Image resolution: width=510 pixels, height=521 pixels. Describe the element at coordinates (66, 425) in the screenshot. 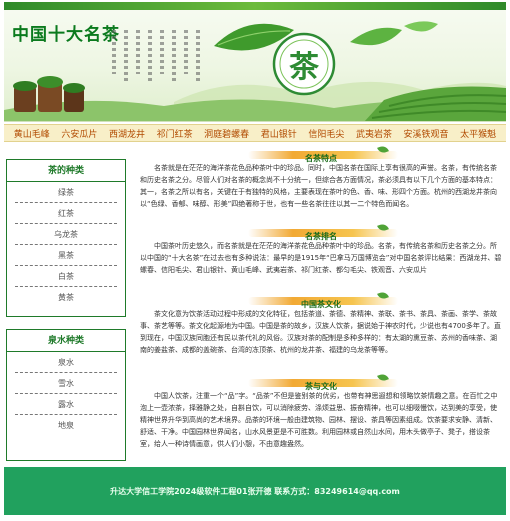

I see `sidebar-item-ground-spring: 地泉` at that location.